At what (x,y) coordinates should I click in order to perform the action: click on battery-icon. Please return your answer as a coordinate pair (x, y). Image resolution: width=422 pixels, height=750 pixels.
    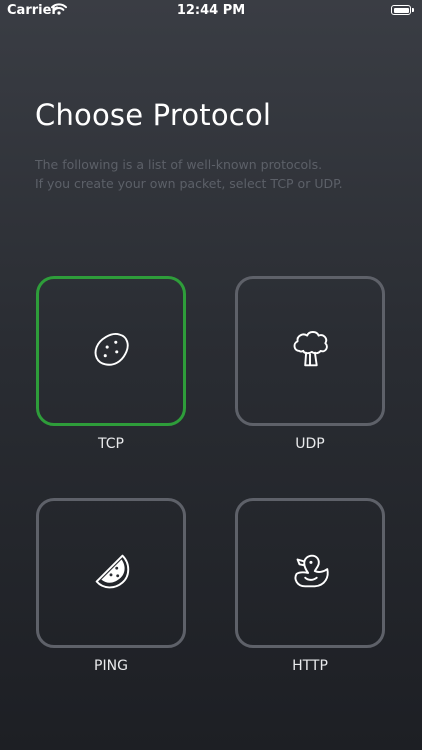
    Looking at the image, I should click on (402, 10).